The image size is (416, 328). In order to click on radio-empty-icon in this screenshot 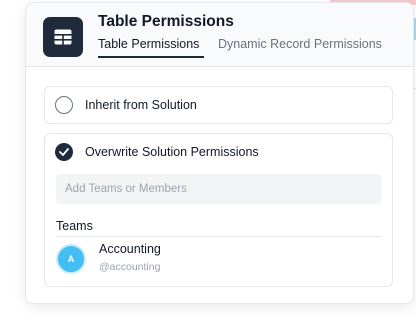, I will do `click(64, 105)`.